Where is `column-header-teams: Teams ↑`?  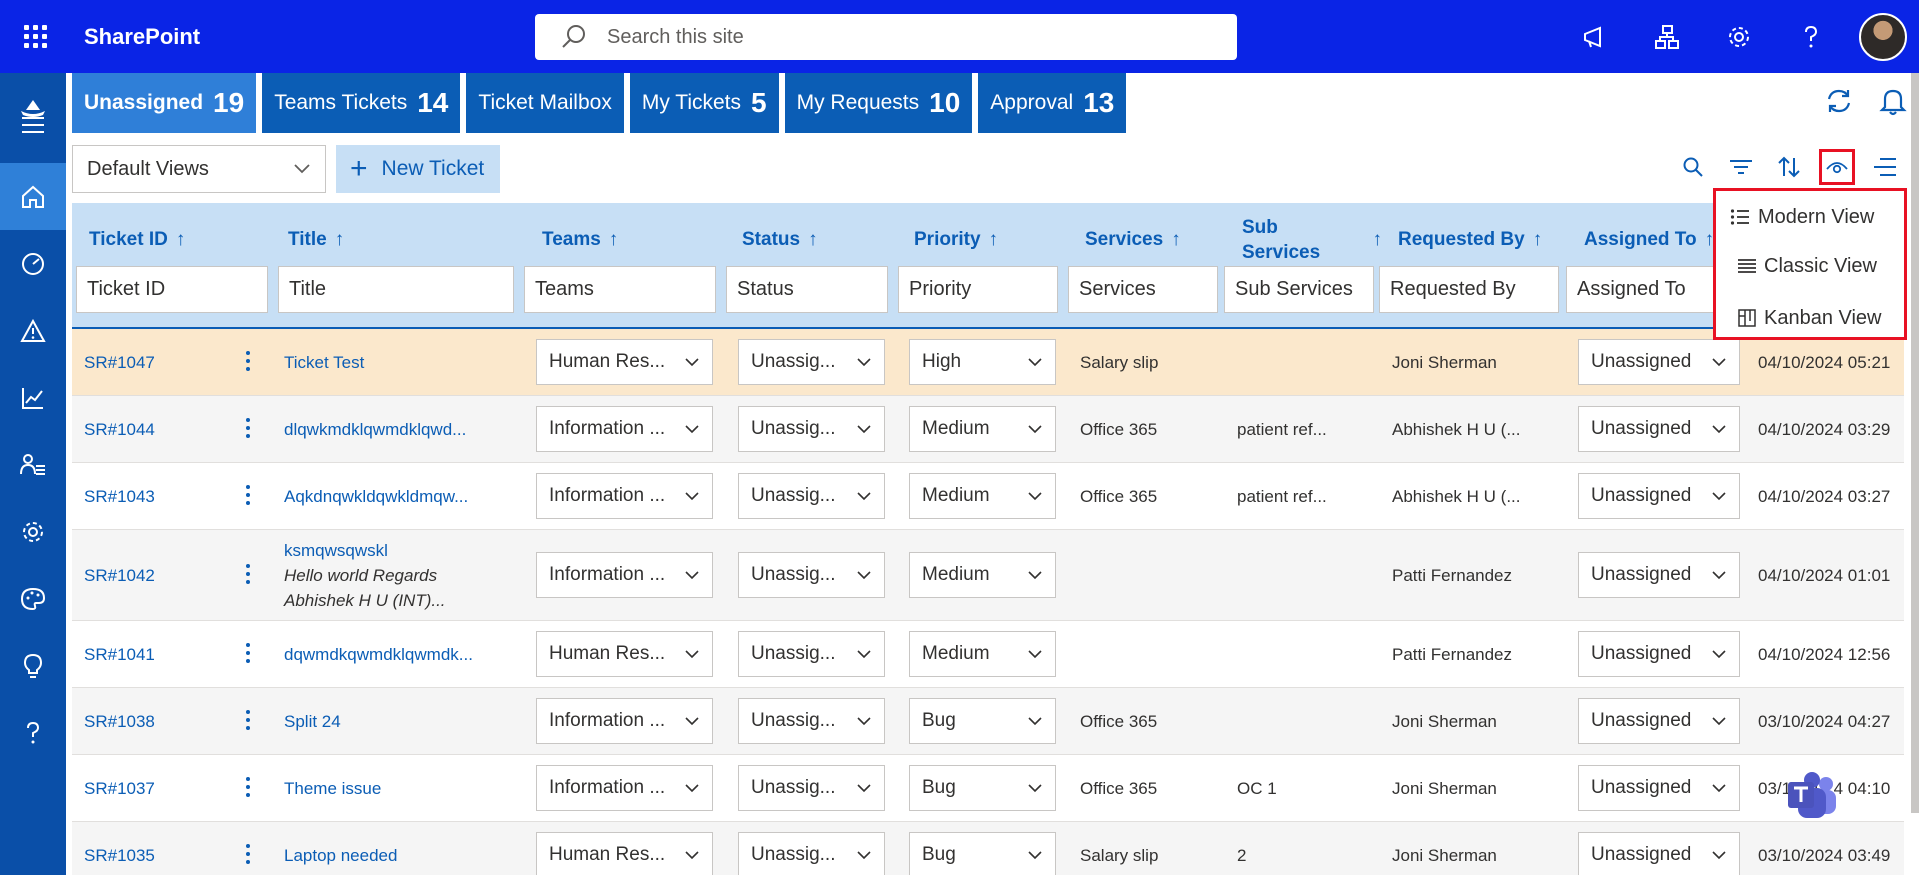 column-header-teams: Teams ↑ is located at coordinates (580, 240).